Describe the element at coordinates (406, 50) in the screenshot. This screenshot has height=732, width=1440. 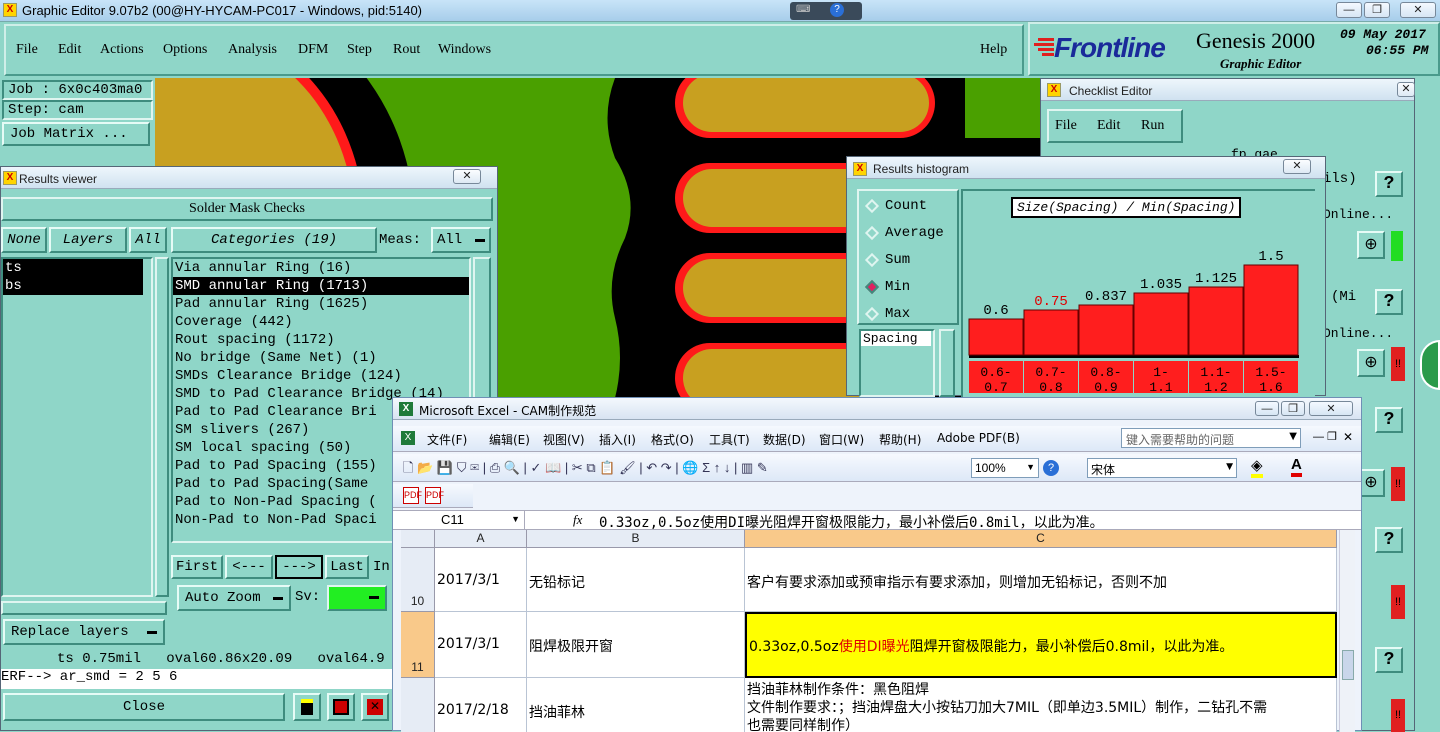
I see `menu-rout: Rout` at that location.